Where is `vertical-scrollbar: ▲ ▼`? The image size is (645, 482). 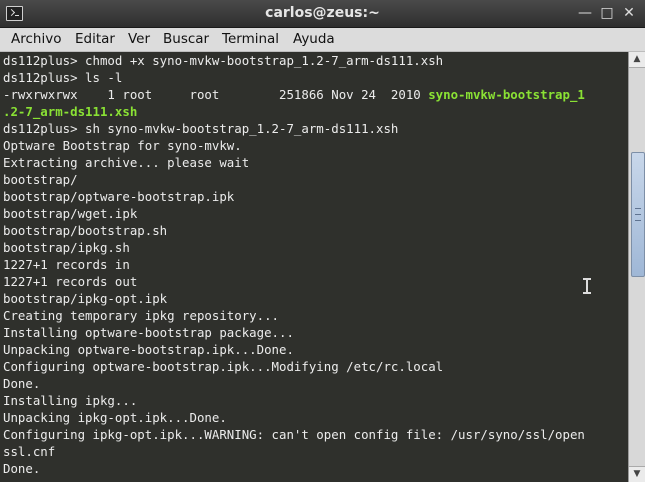 vertical-scrollbar: ▲ ▼ is located at coordinates (636, 267).